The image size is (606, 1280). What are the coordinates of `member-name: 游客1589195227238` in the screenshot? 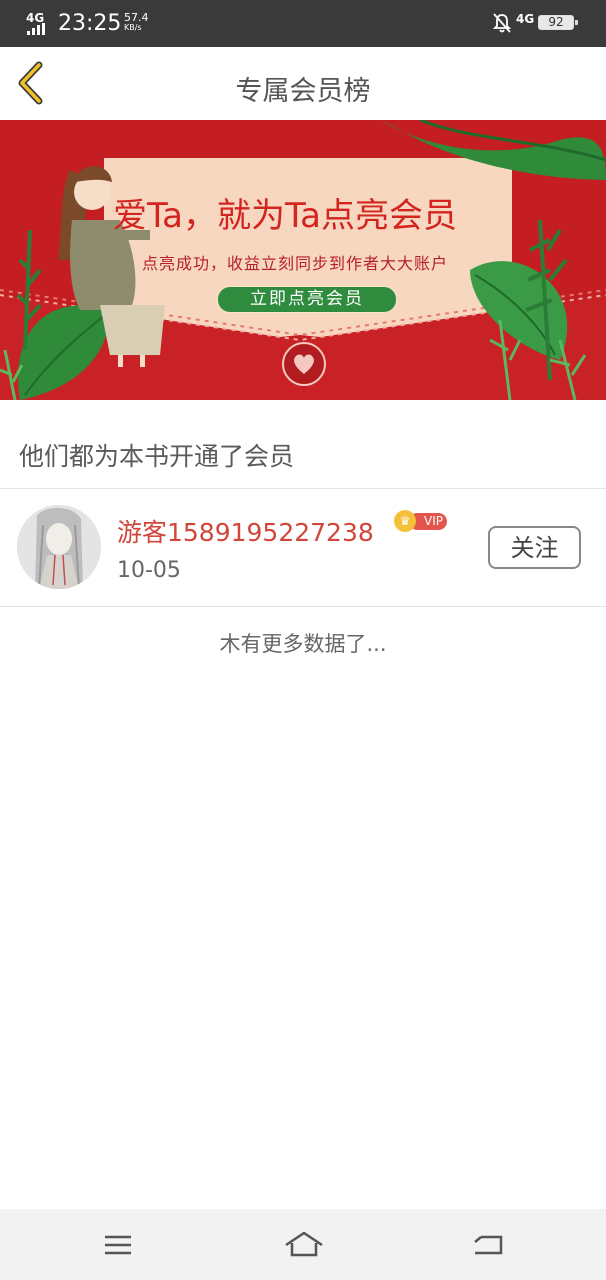 It's located at (245, 531).